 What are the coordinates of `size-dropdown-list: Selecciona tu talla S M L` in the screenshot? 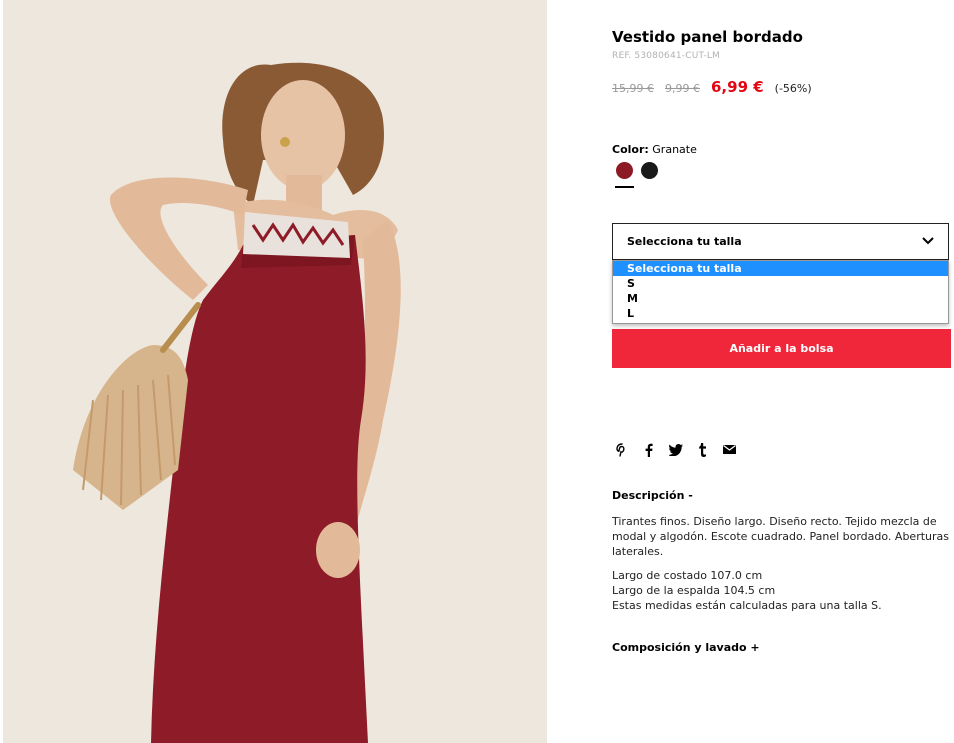 It's located at (780, 292).